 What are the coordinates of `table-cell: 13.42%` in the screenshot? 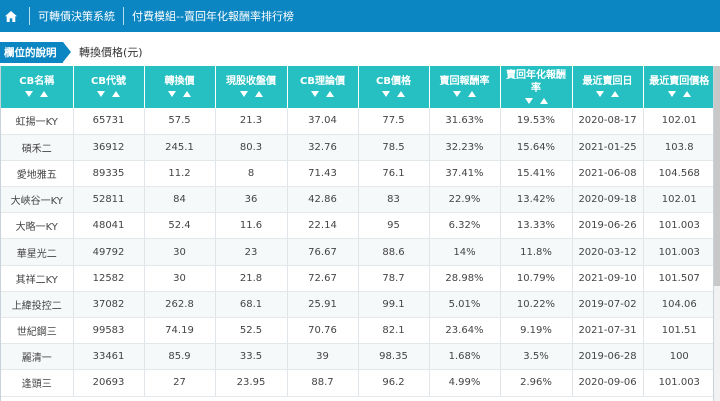 It's located at (536, 200).